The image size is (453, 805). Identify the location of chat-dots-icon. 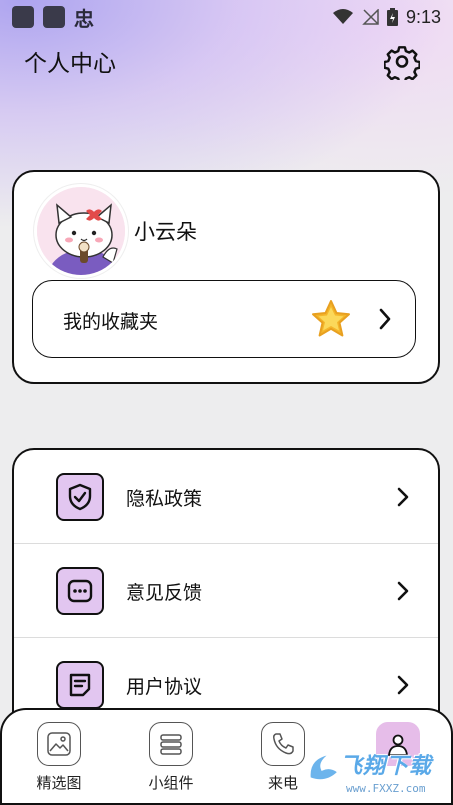
(80, 591).